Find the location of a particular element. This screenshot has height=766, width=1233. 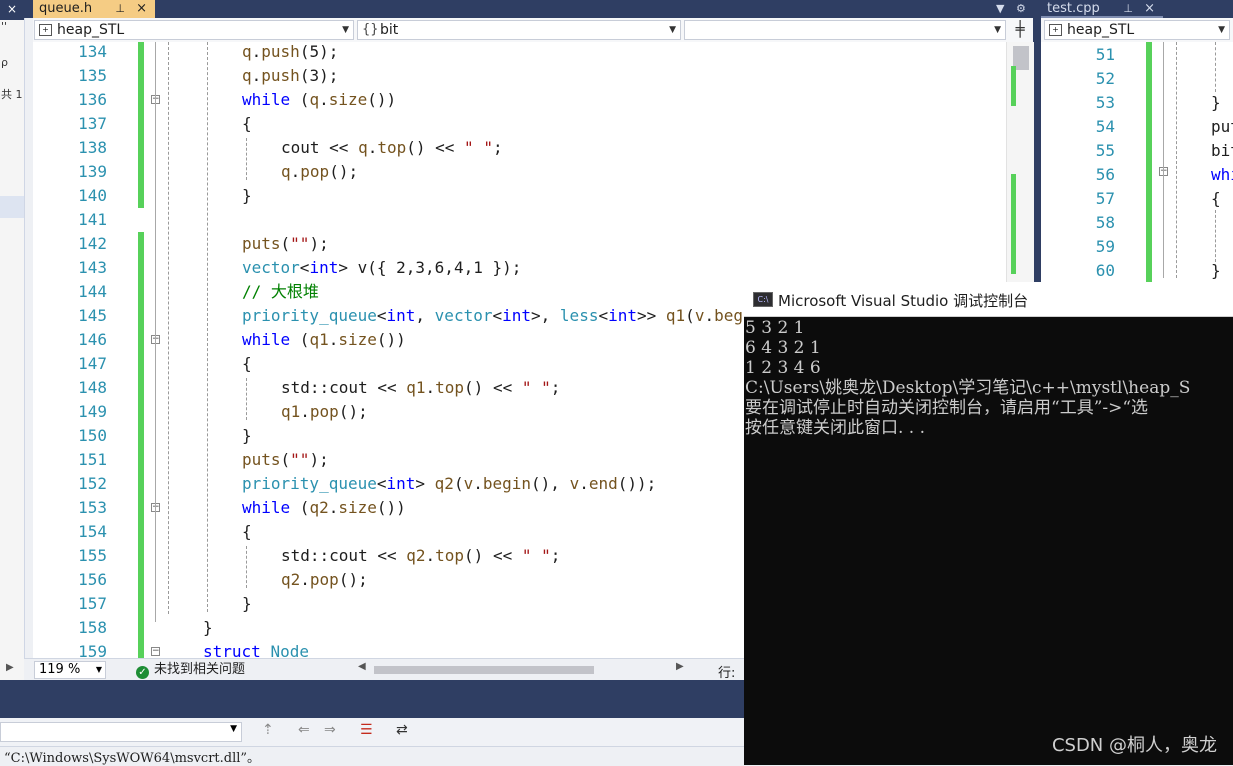

outline-line is located at coordinates (1163, 160).